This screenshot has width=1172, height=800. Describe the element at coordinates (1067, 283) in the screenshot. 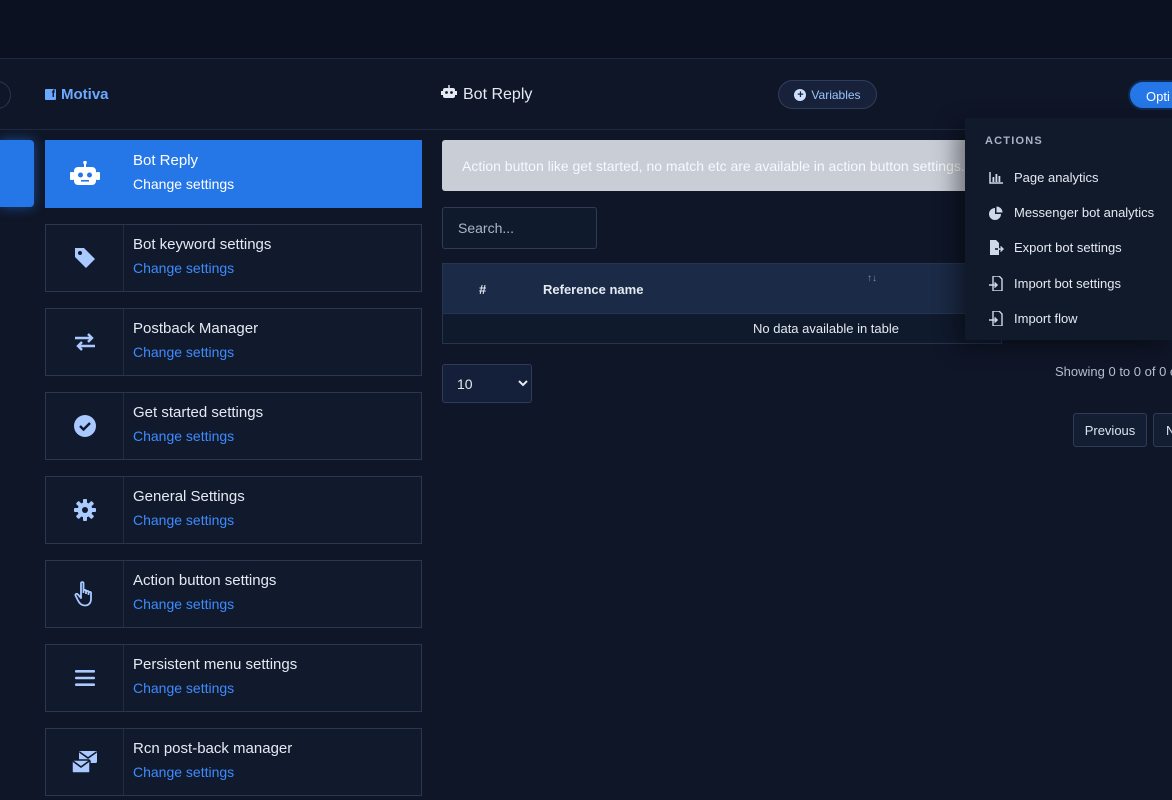

I see `menu-item-label: Import bot settings` at that location.